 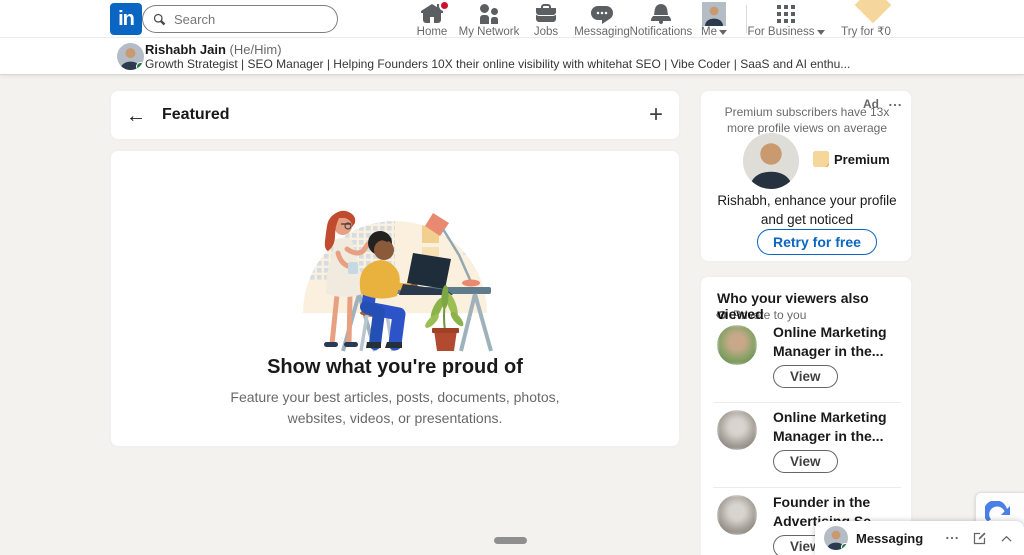 I want to click on grid-icon, so click(x=786, y=14).